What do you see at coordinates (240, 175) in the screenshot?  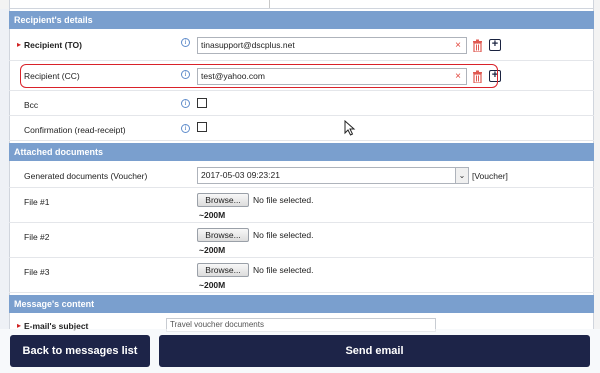 I see `generated-documents-value: 2017-05-03 09:23:21` at bounding box center [240, 175].